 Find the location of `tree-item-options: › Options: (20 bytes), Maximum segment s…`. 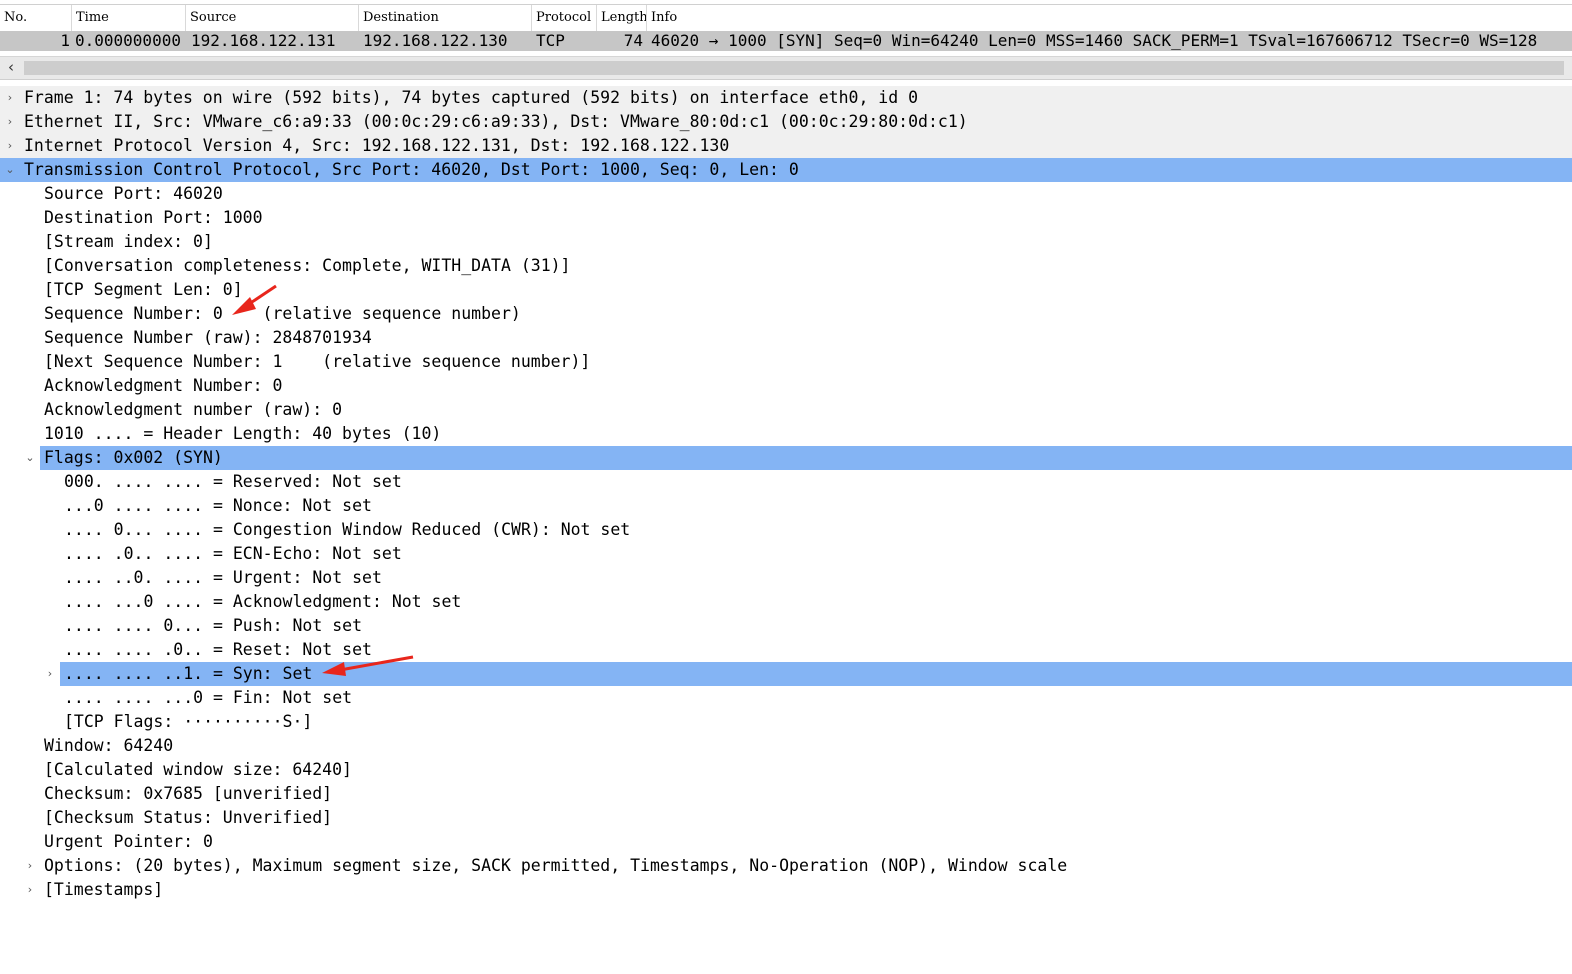

tree-item-options: › Options: (20 bytes), Maximum segment s… is located at coordinates (786, 866).